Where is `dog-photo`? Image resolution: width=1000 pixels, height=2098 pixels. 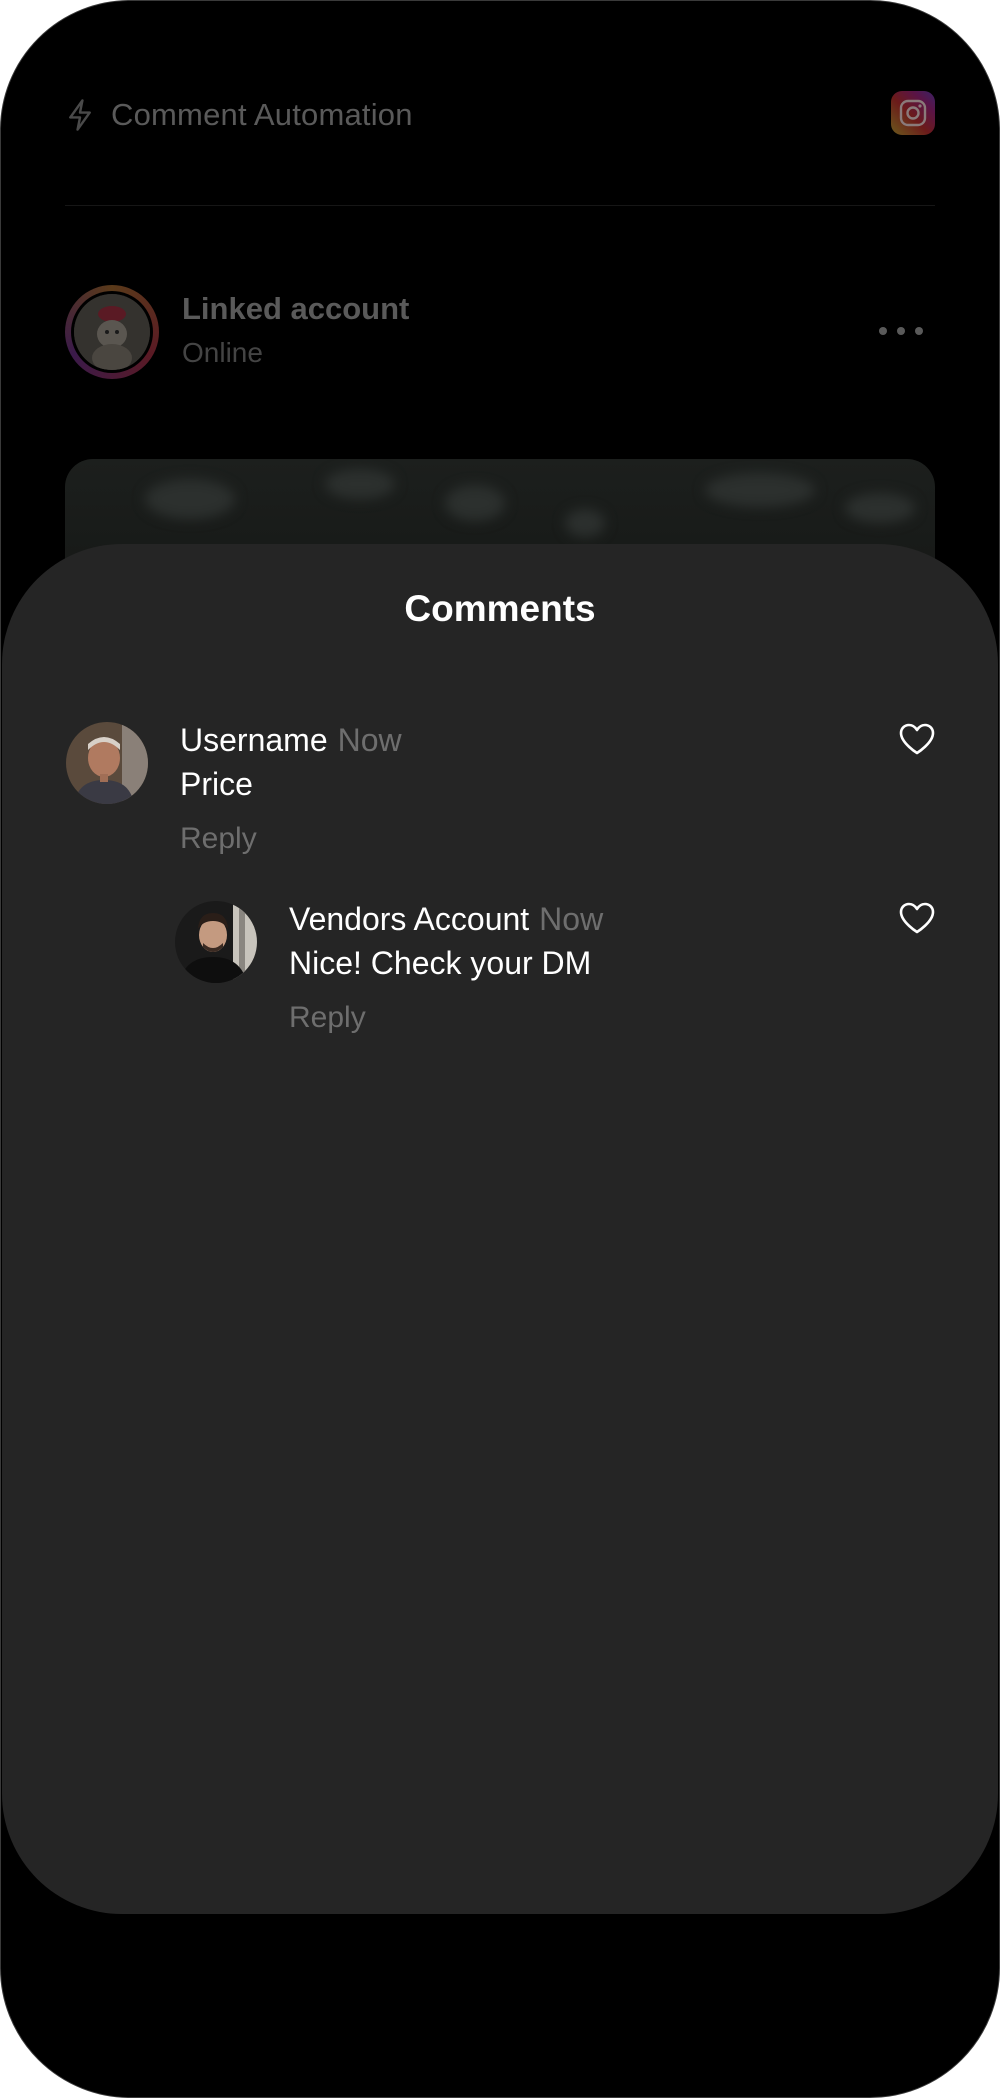
dog-photo is located at coordinates (112, 332).